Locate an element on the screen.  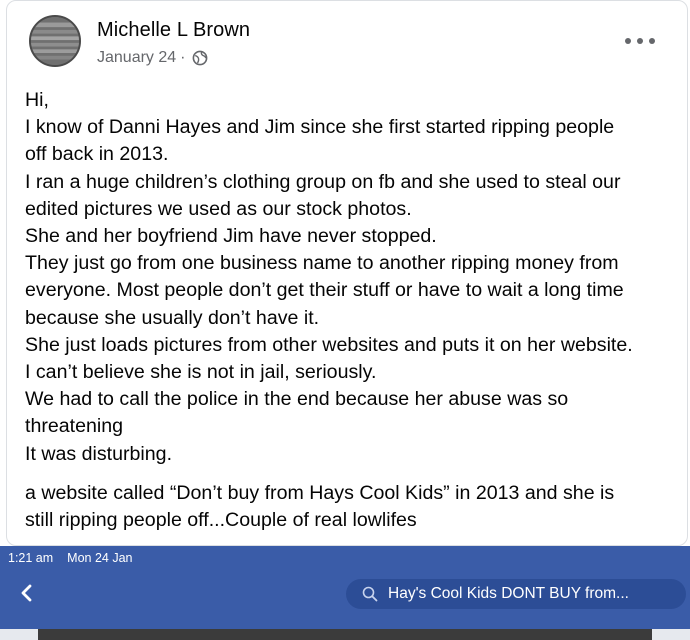
avatar-image is located at coordinates (55, 41).